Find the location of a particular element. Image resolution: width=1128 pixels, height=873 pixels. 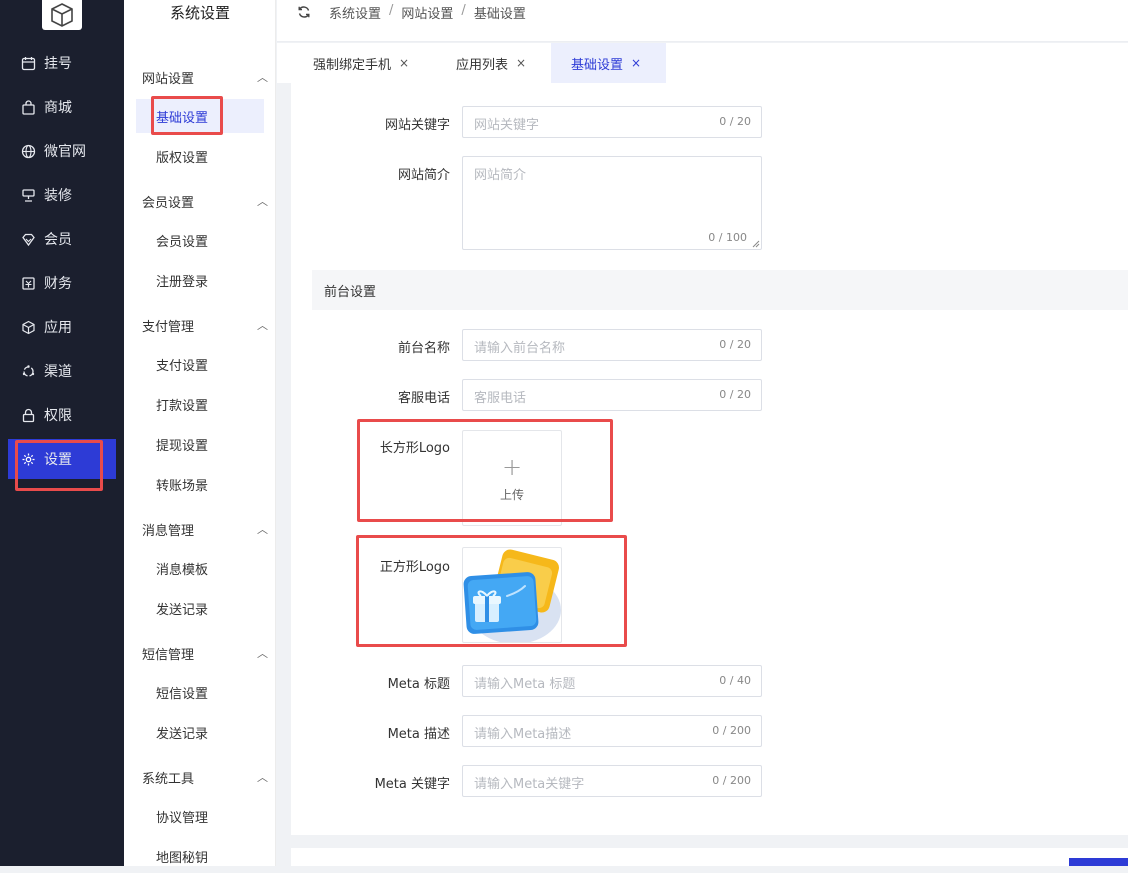

sidebar-item-mall: 商城 is located at coordinates (62, 107).